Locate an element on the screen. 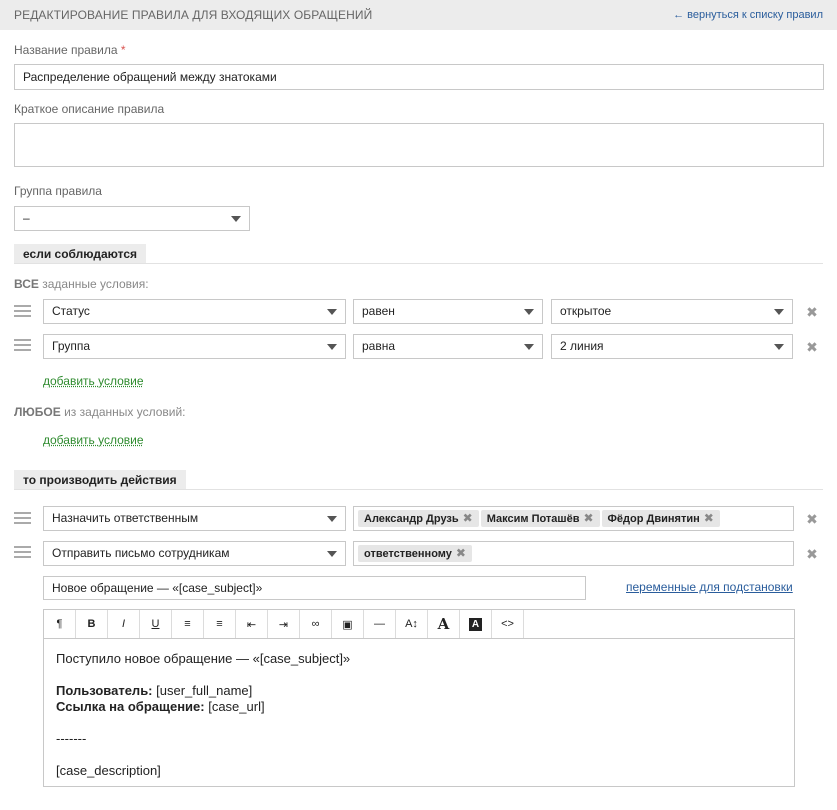 Image resolution: width=837 pixels, height=810 pixels. rule-name-input: Распределение обращений между знатоками is located at coordinates (419, 77).